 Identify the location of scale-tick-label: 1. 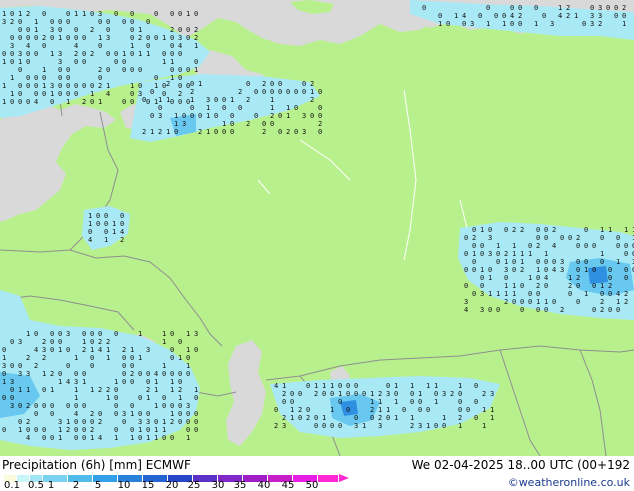
(51, 485).